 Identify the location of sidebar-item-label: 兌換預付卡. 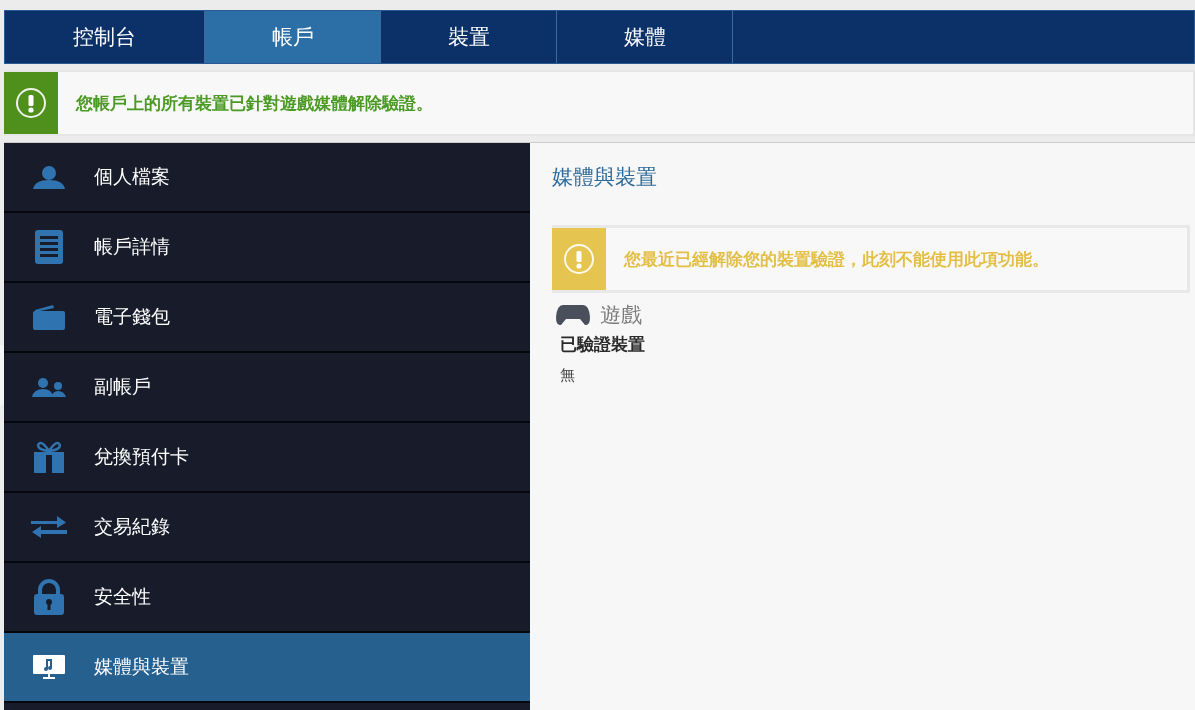
(141, 456).